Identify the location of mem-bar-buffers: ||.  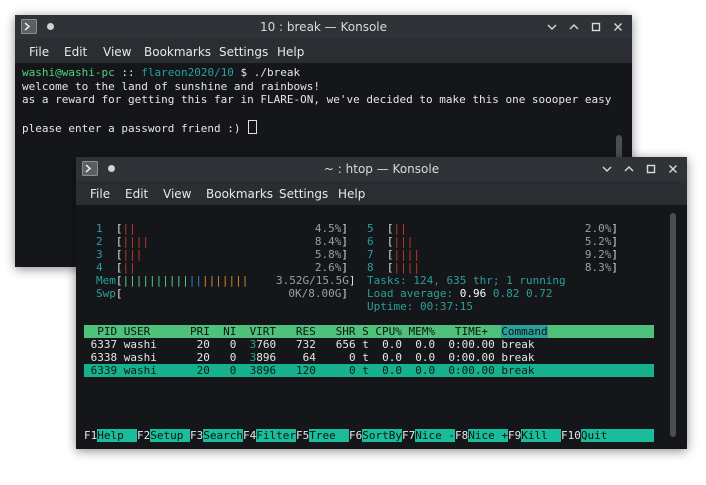
(195, 280).